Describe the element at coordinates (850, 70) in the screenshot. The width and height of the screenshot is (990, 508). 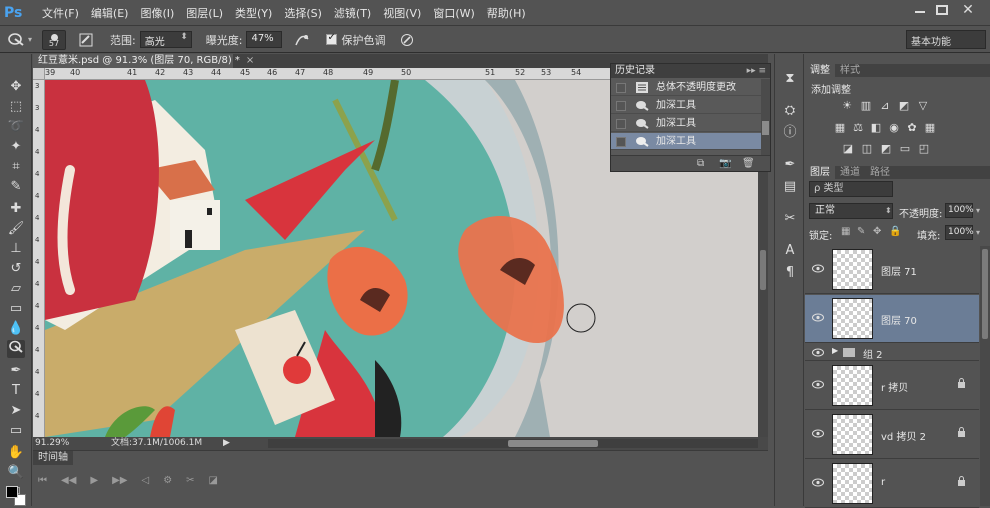
I see `tab-styles: 样式` at that location.